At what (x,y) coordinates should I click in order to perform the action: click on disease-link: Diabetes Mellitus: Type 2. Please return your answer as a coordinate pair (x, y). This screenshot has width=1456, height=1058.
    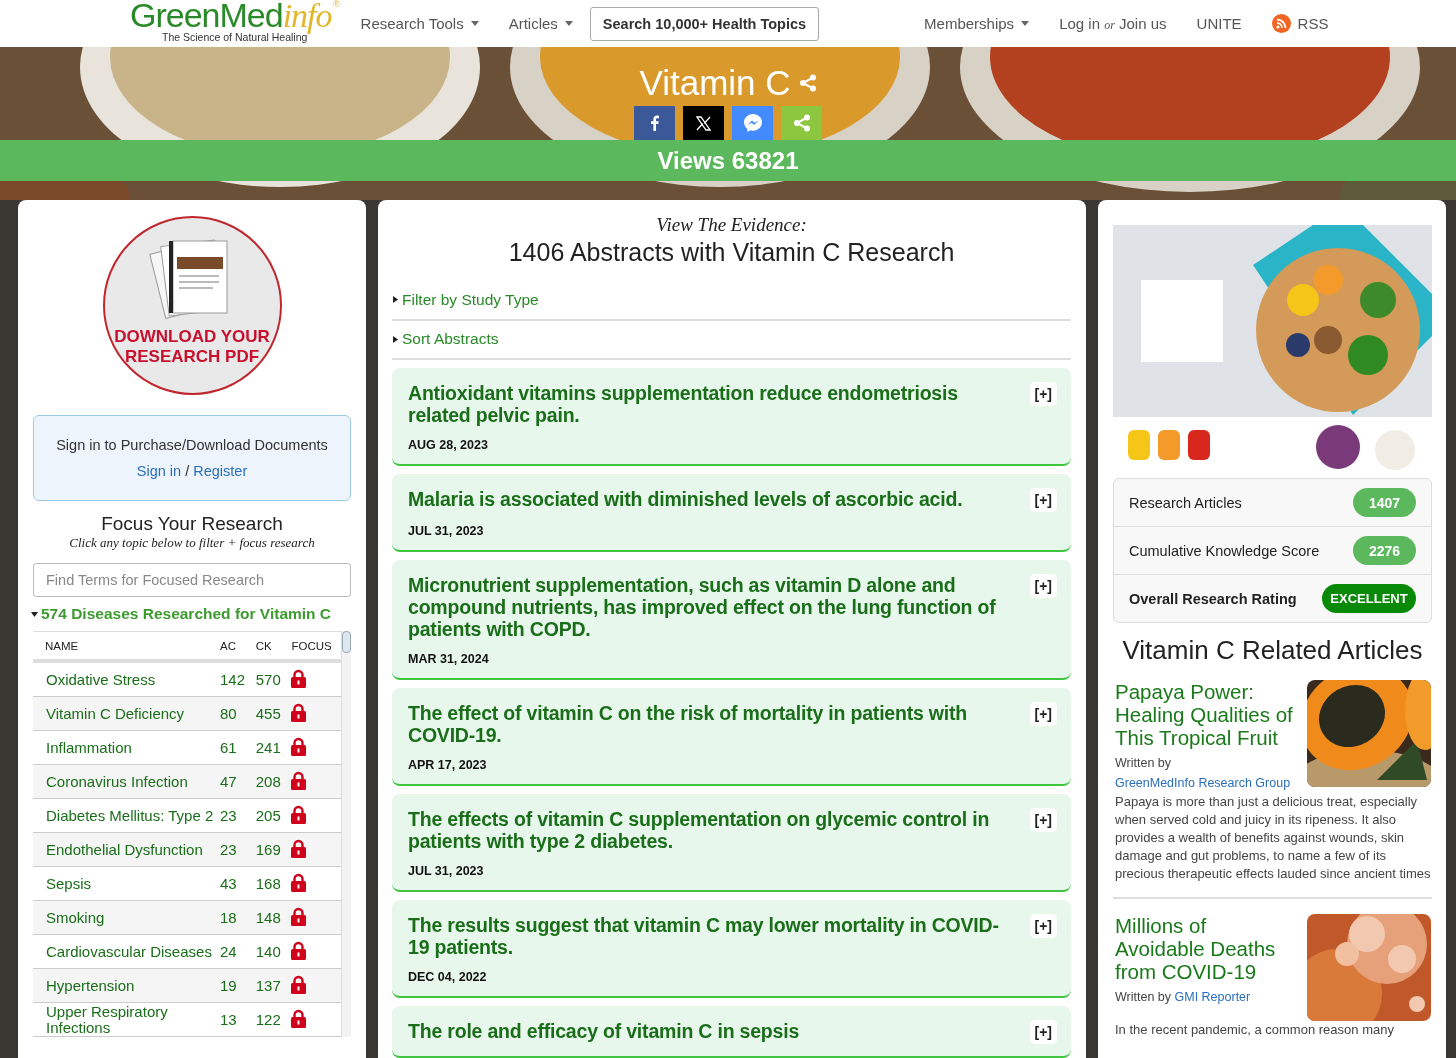
    Looking at the image, I should click on (126, 815).